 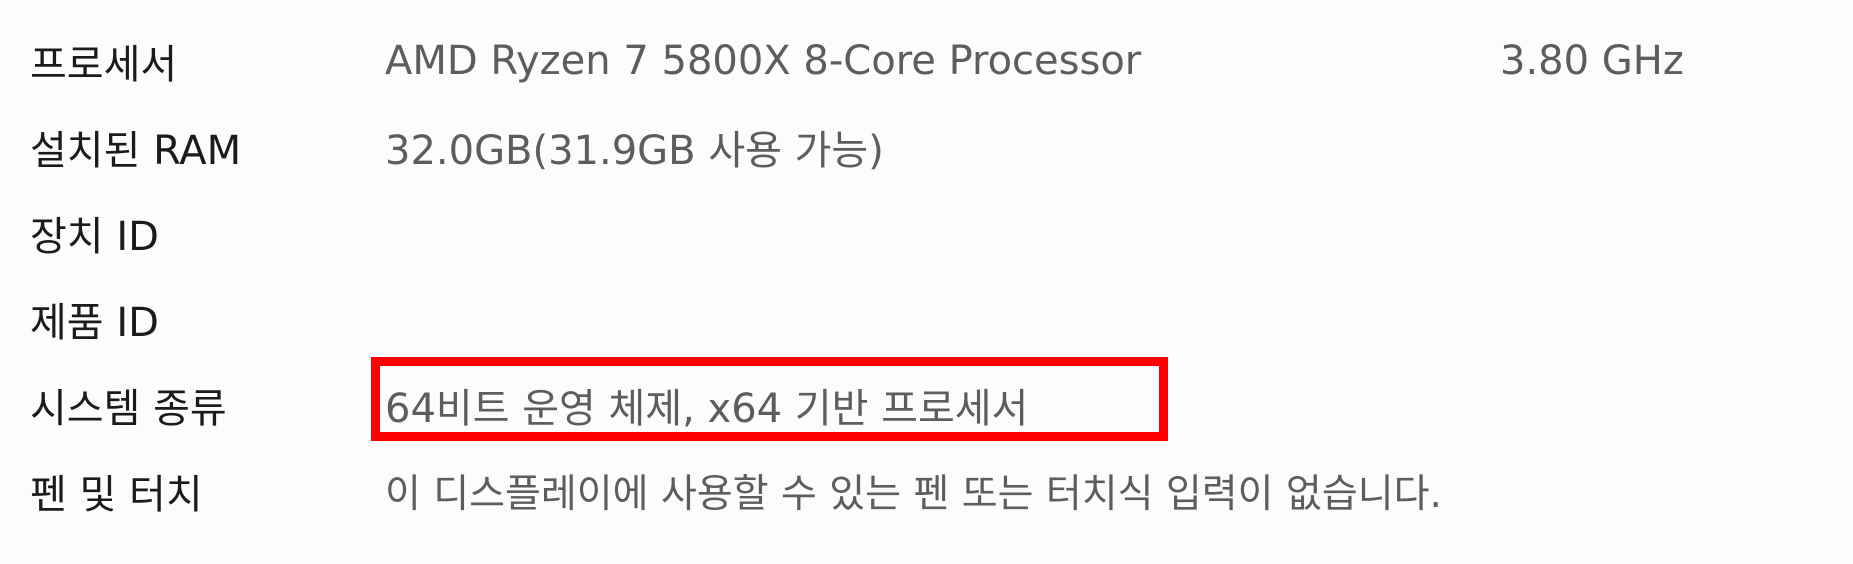 I want to click on spec-label-product-id: 제품 ID, so click(x=94, y=323).